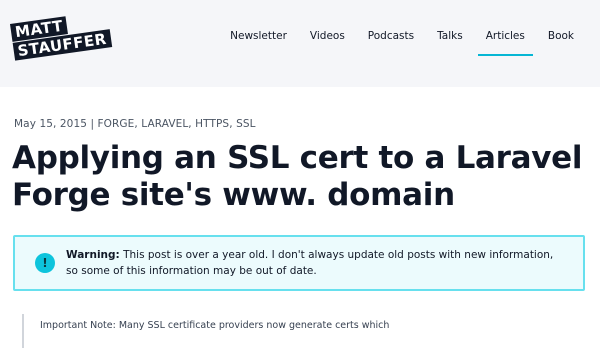 The height and width of the screenshot is (348, 600). What do you see at coordinates (391, 42) in the screenshot?
I see `nav-item-podcasts: Podcasts` at bounding box center [391, 42].